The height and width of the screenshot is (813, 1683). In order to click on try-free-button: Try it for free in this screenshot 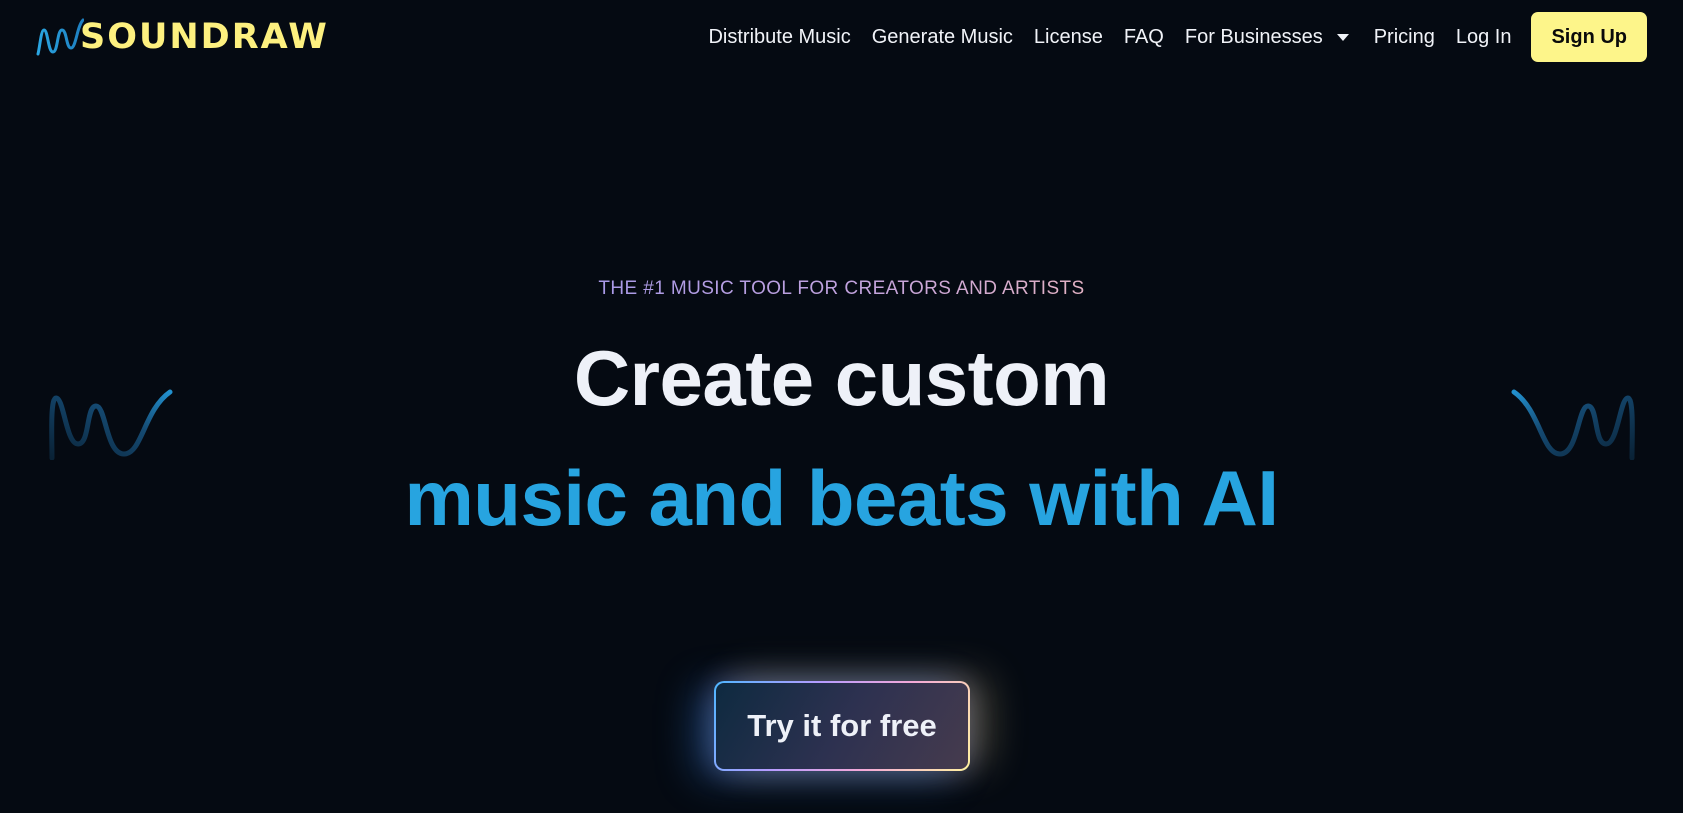, I will do `click(842, 726)`.